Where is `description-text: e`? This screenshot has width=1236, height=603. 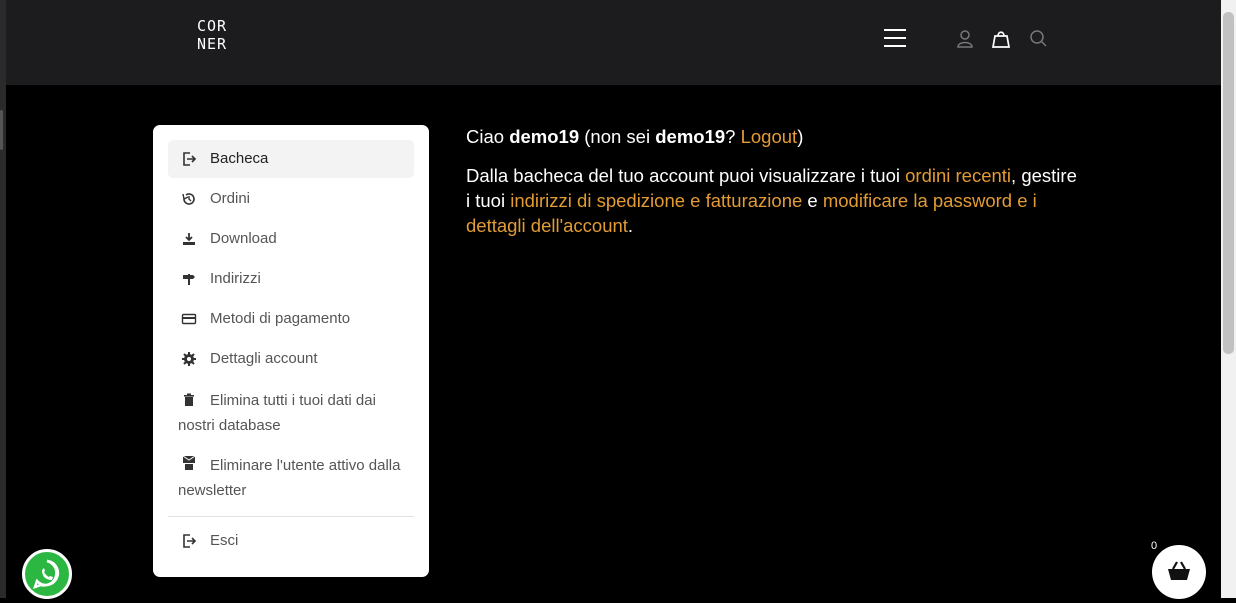
description-text: e is located at coordinates (812, 200).